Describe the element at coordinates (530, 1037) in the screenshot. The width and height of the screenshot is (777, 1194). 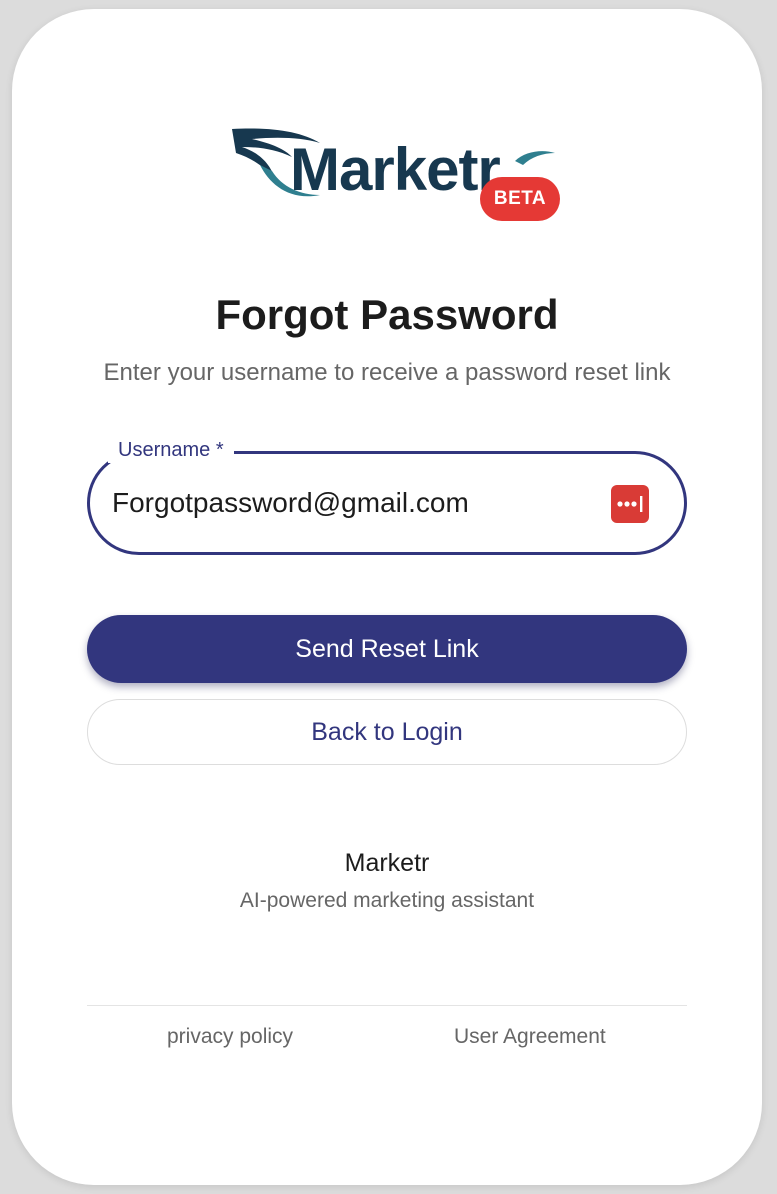
I see `user-agreement-link: User Agreement` at that location.